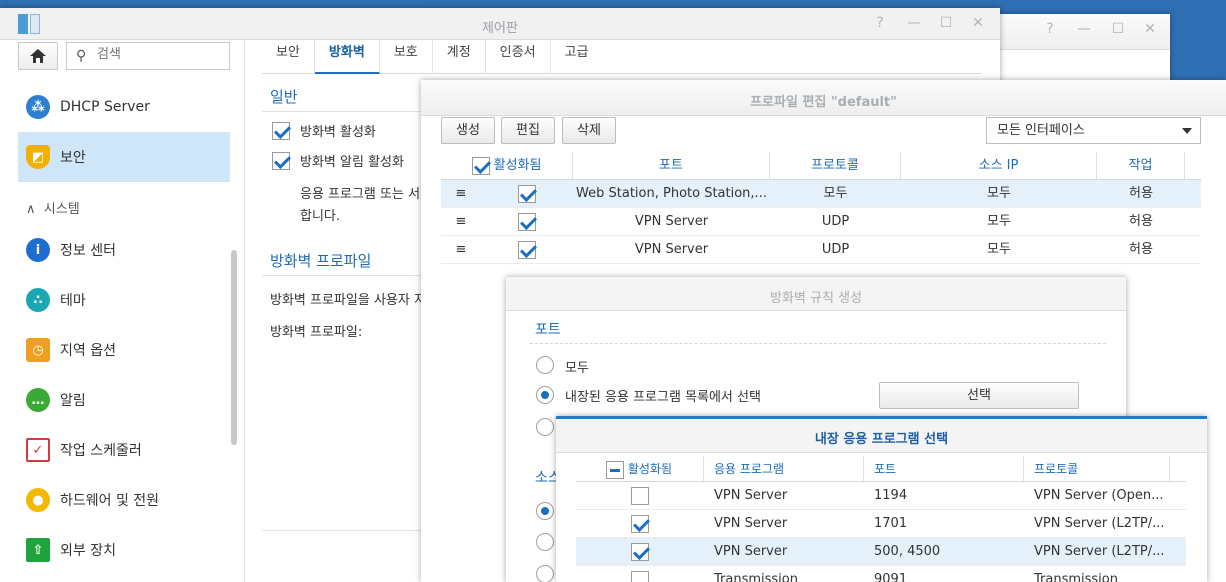  I want to click on column-source-ip: 소스 IP, so click(999, 165).